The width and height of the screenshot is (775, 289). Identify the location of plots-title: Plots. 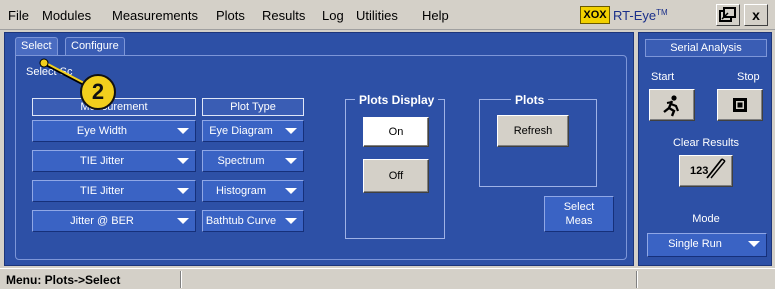
(530, 100).